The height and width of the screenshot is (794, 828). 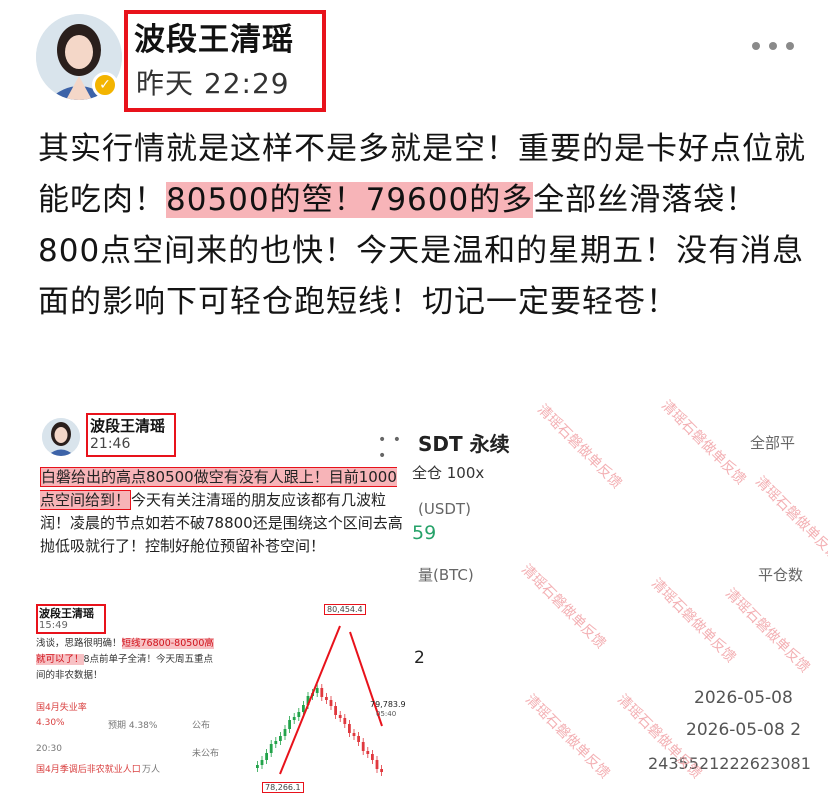 I want to click on sub-row-status-2: 未公布, so click(x=206, y=754).